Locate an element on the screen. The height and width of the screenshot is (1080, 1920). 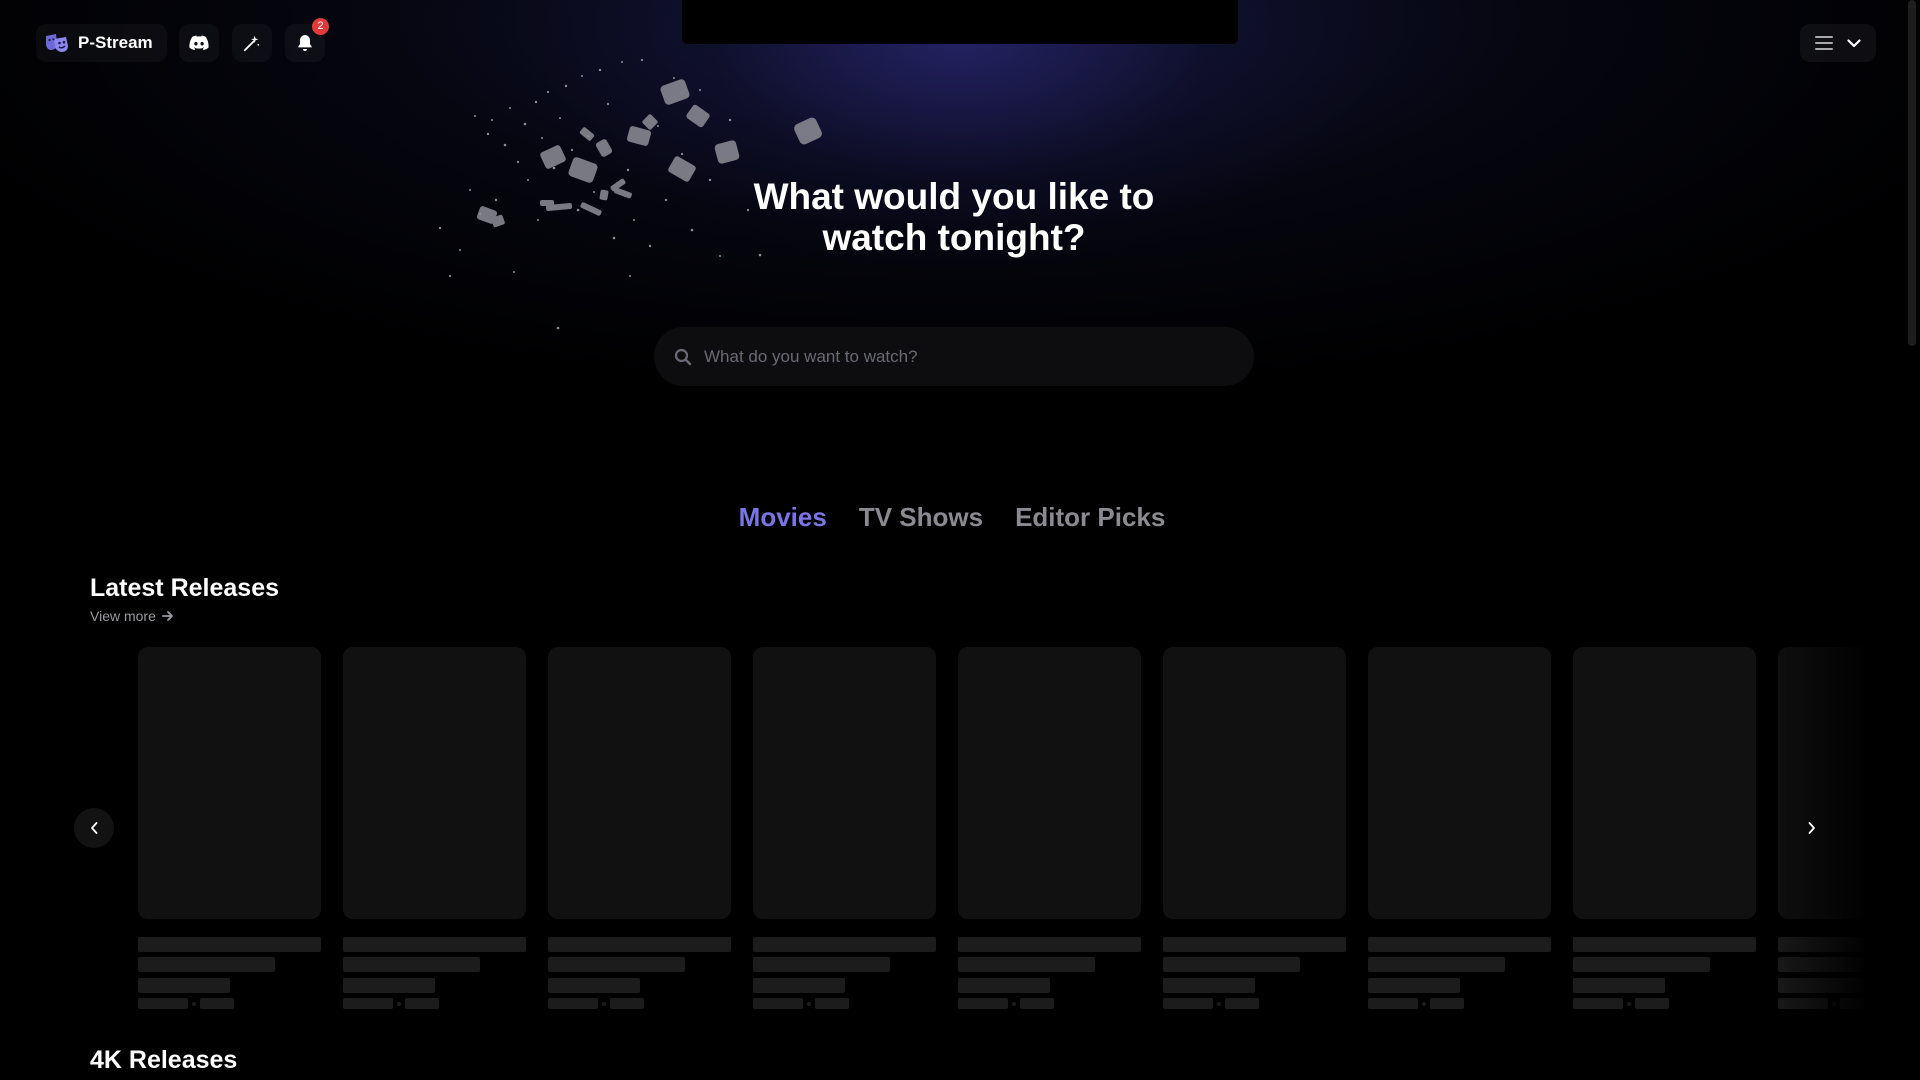
notifications-button: 2 is located at coordinates (307, 40).